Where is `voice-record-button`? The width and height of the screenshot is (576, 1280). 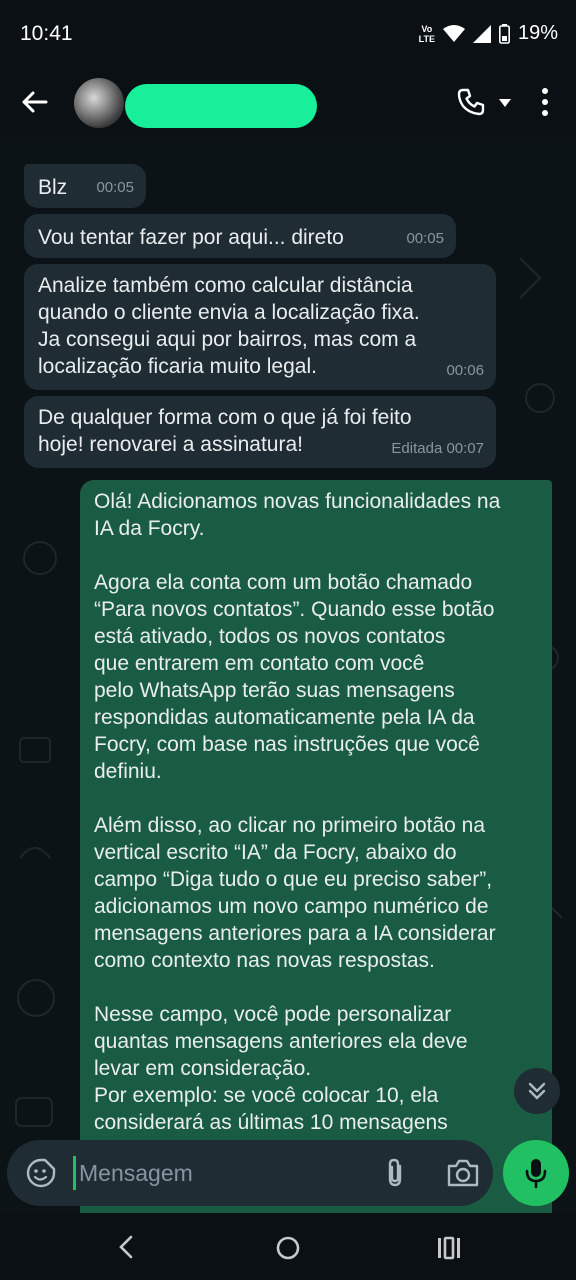
voice-record-button is located at coordinates (536, 1173).